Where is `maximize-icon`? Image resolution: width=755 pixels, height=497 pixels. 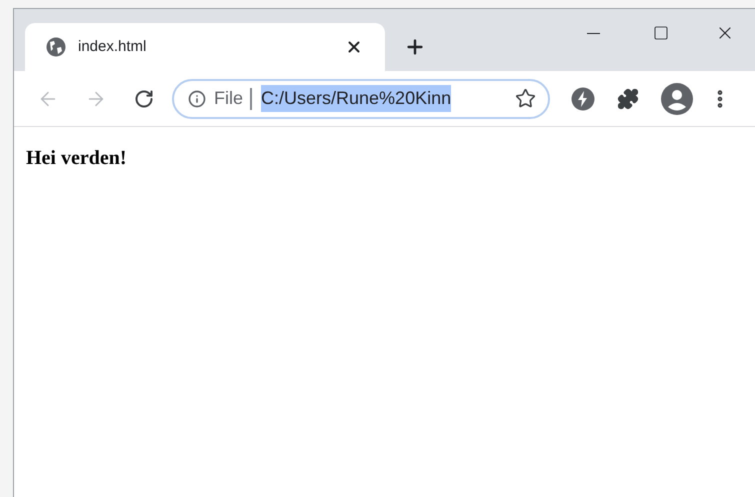 maximize-icon is located at coordinates (661, 33).